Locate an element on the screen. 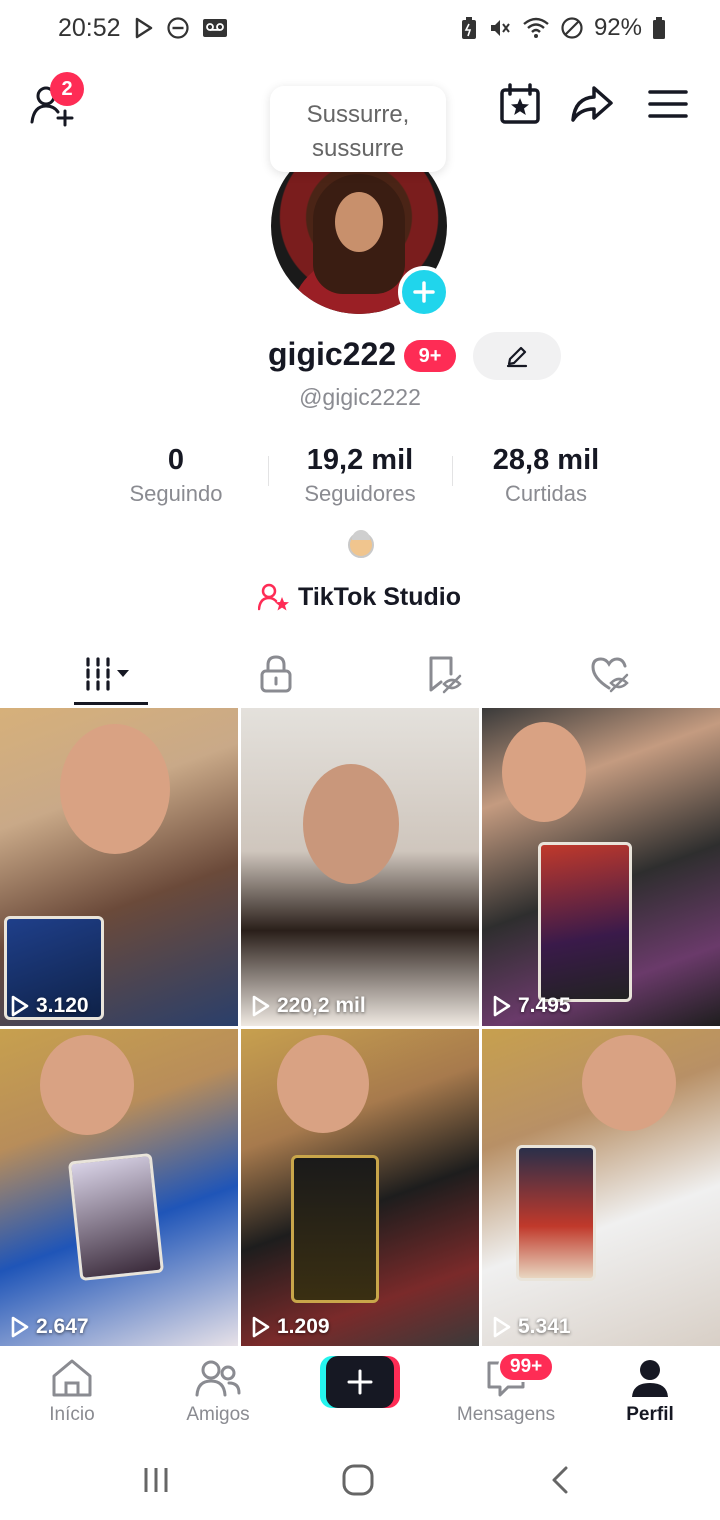 Image resolution: width=720 pixels, height=1520 pixels. share-profile-button is located at coordinates (592, 104).